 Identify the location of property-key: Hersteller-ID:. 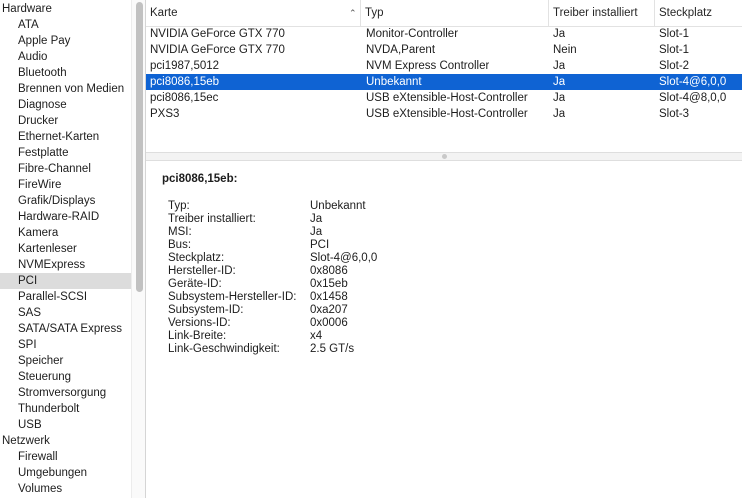
(202, 271).